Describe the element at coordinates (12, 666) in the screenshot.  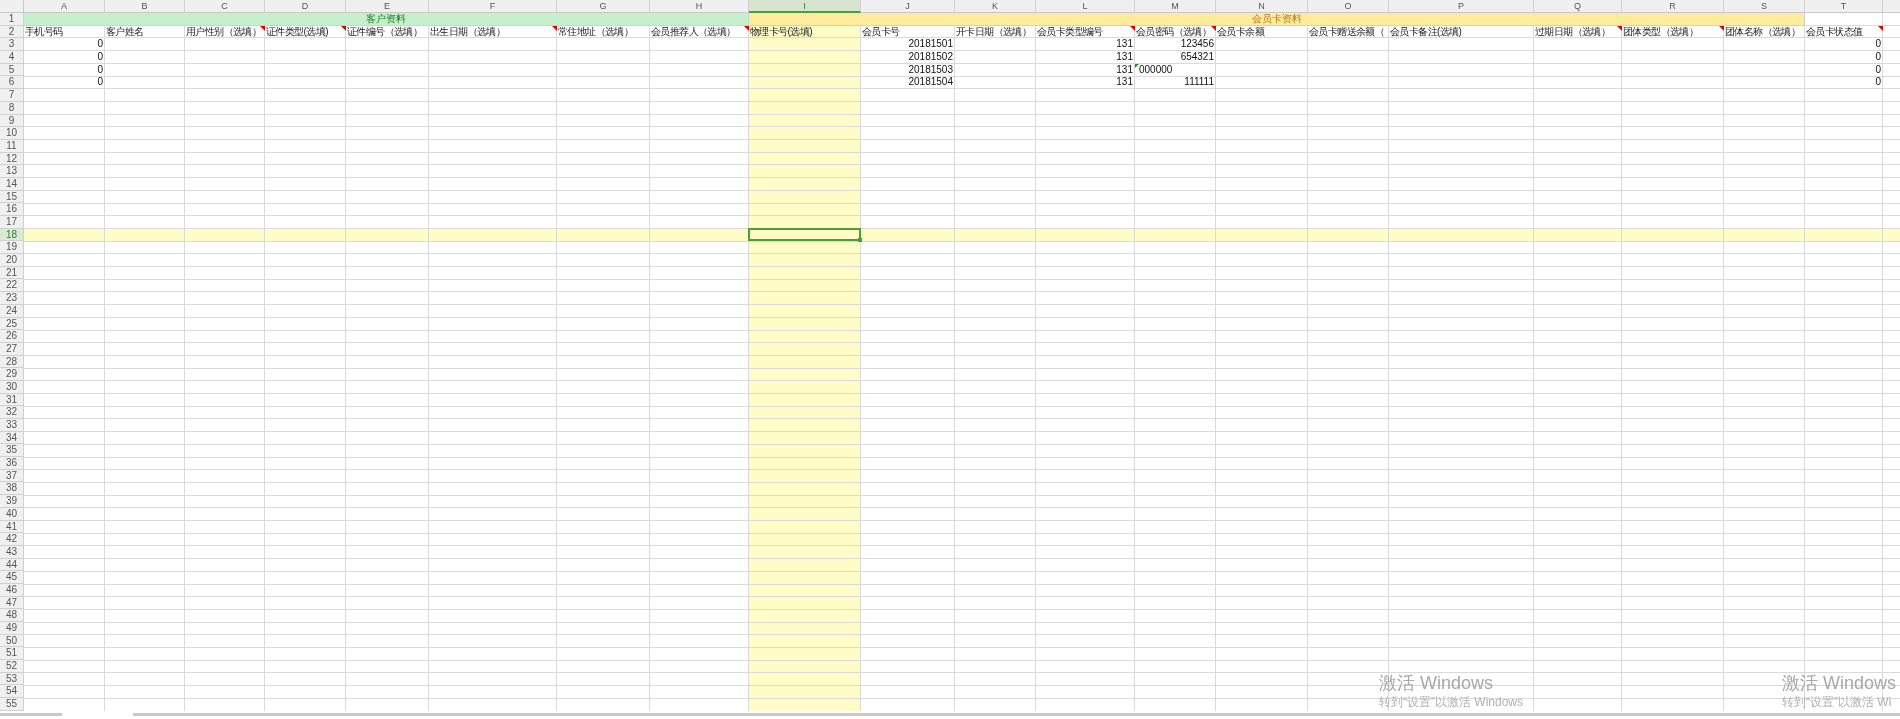
I see `row-header: 52` at that location.